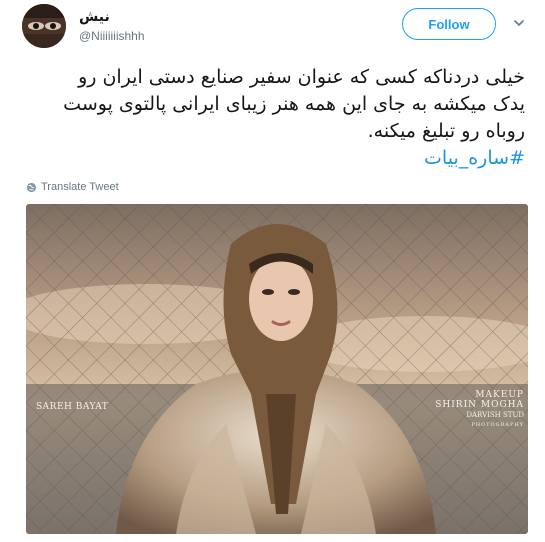 The height and width of the screenshot is (542, 545). Describe the element at coordinates (479, 405) in the screenshot. I see `watermark-right-line: SHIRIN MOGHA` at that location.